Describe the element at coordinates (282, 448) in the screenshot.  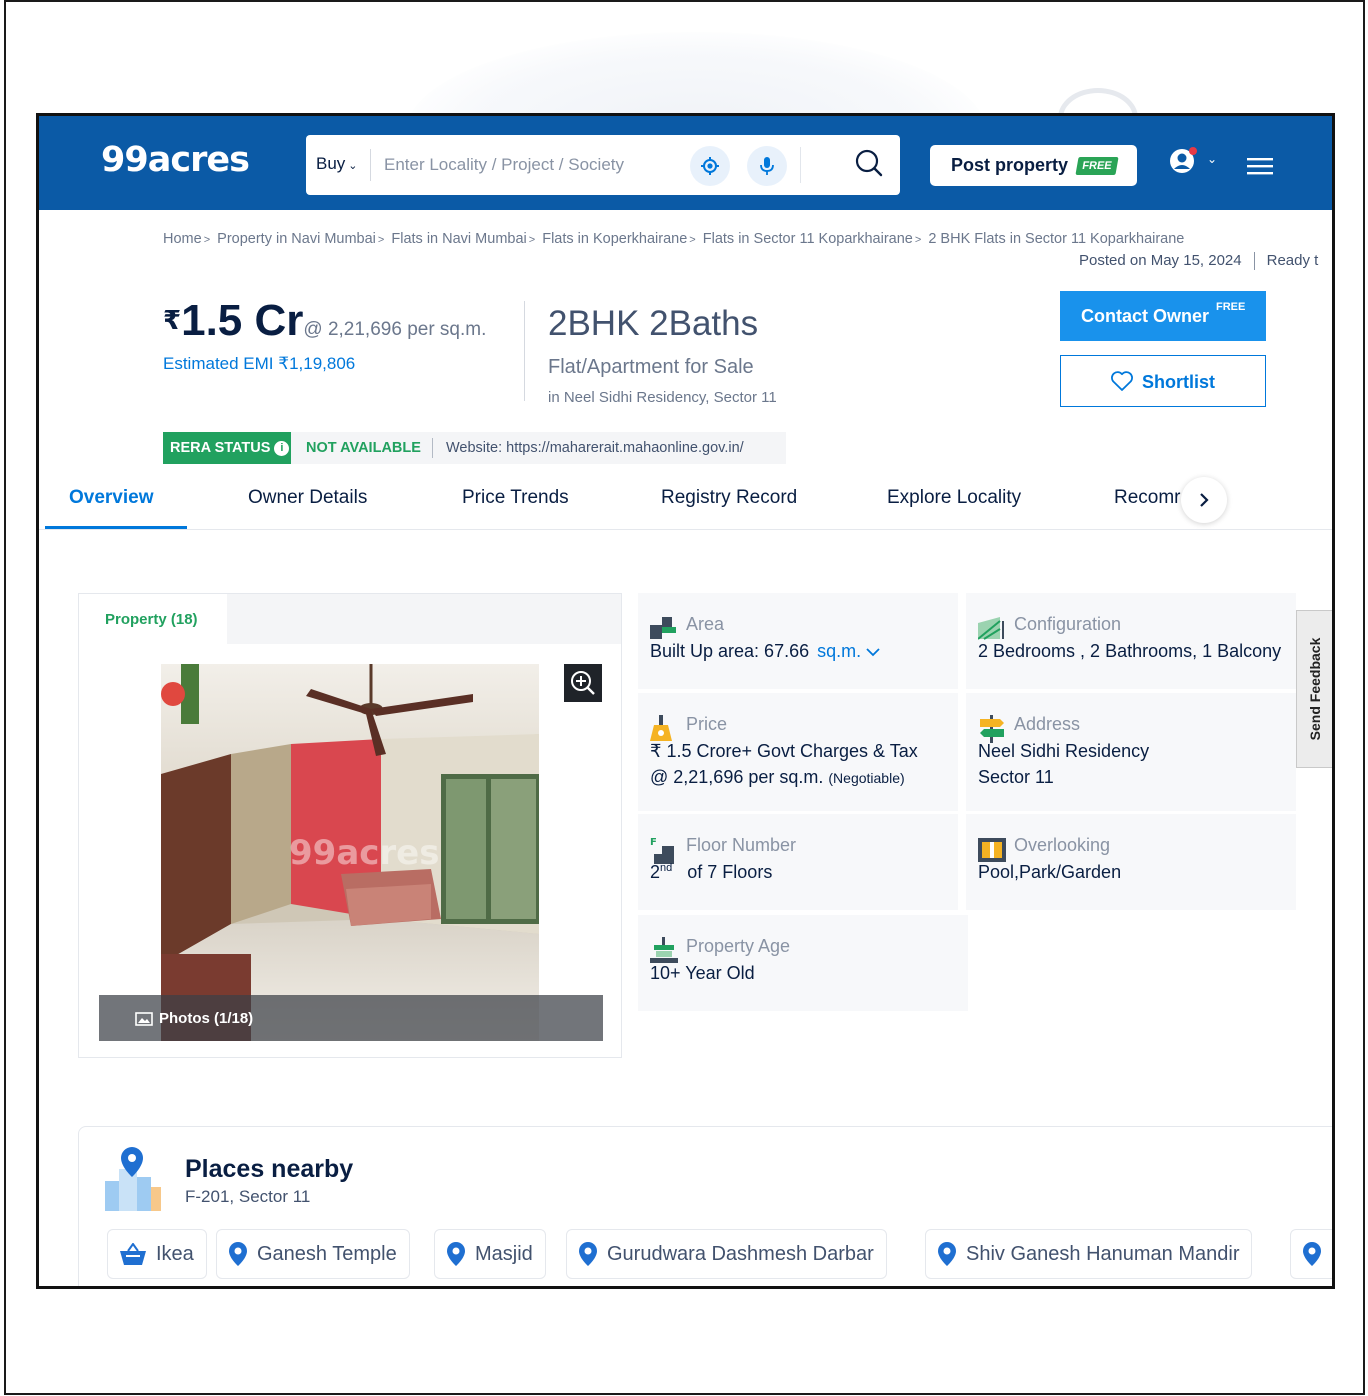
I see `info-icon: i` at that location.